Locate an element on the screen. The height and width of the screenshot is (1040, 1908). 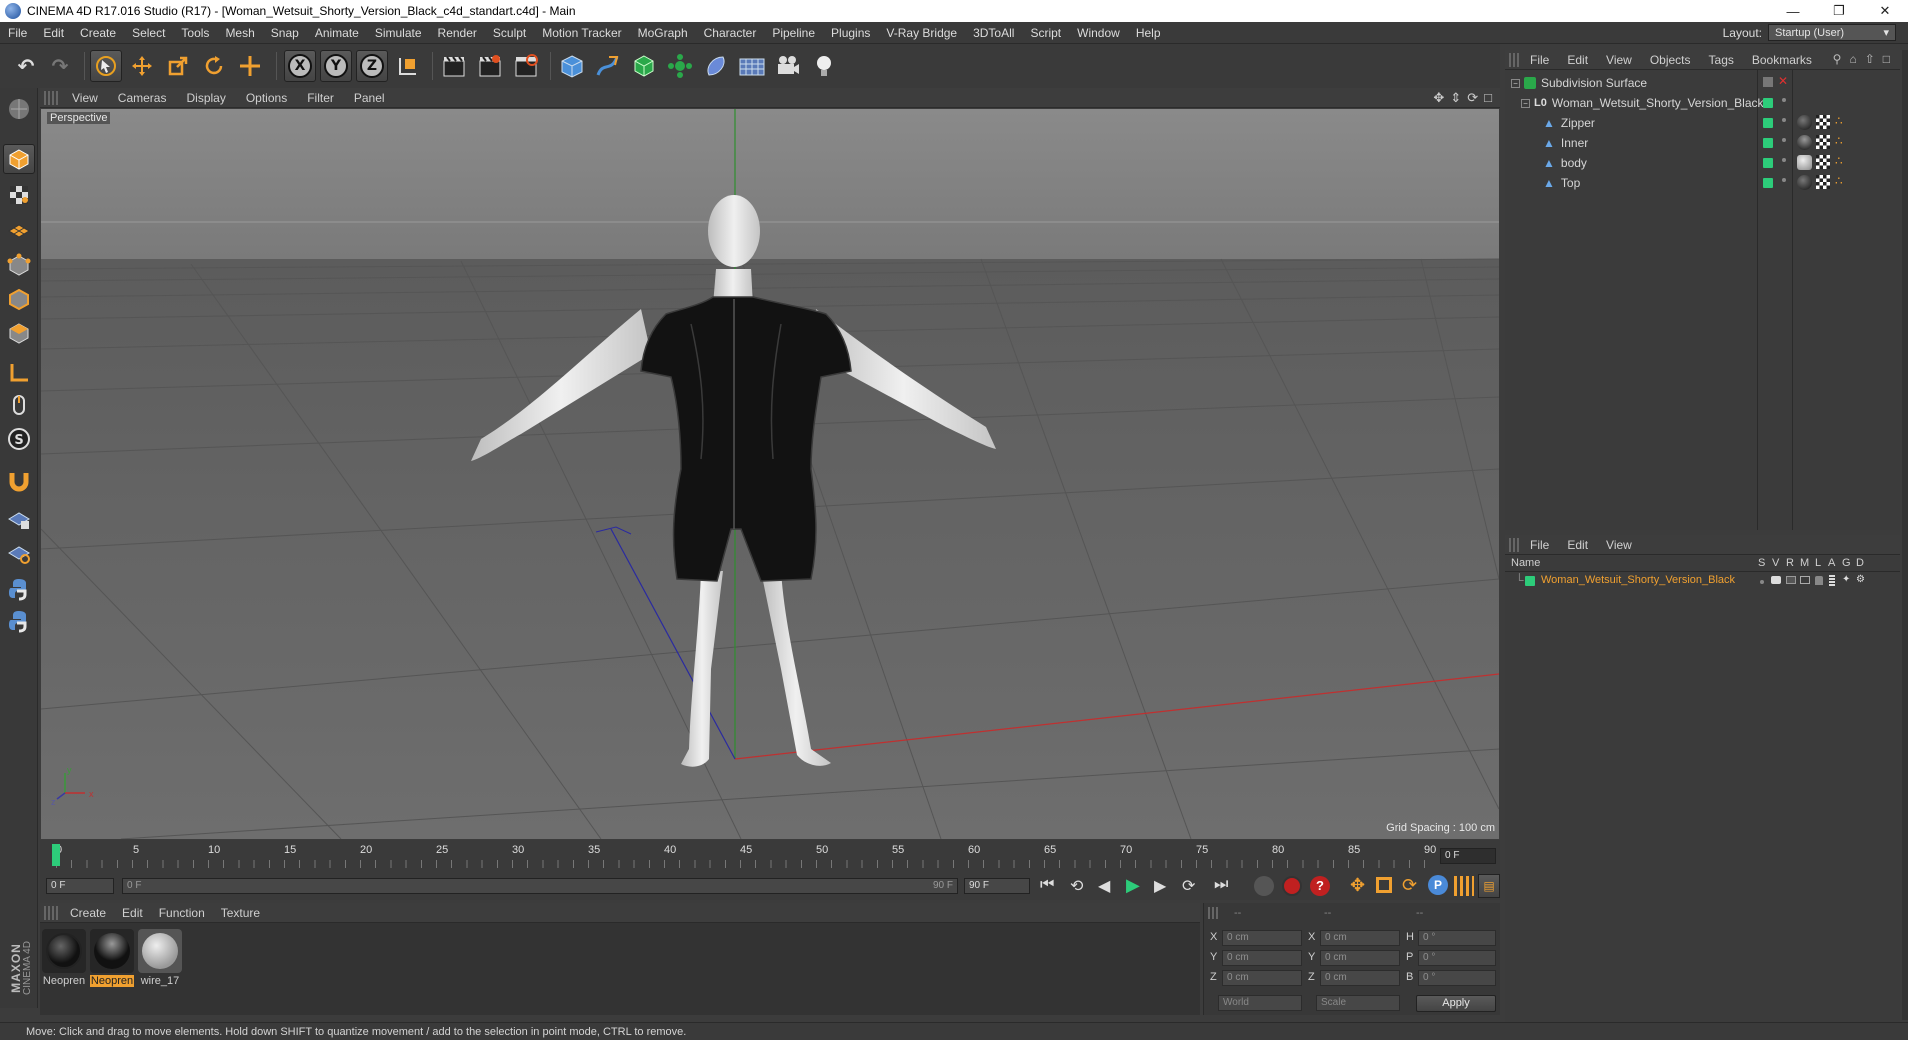
light-icon is located at coordinates (824, 66).